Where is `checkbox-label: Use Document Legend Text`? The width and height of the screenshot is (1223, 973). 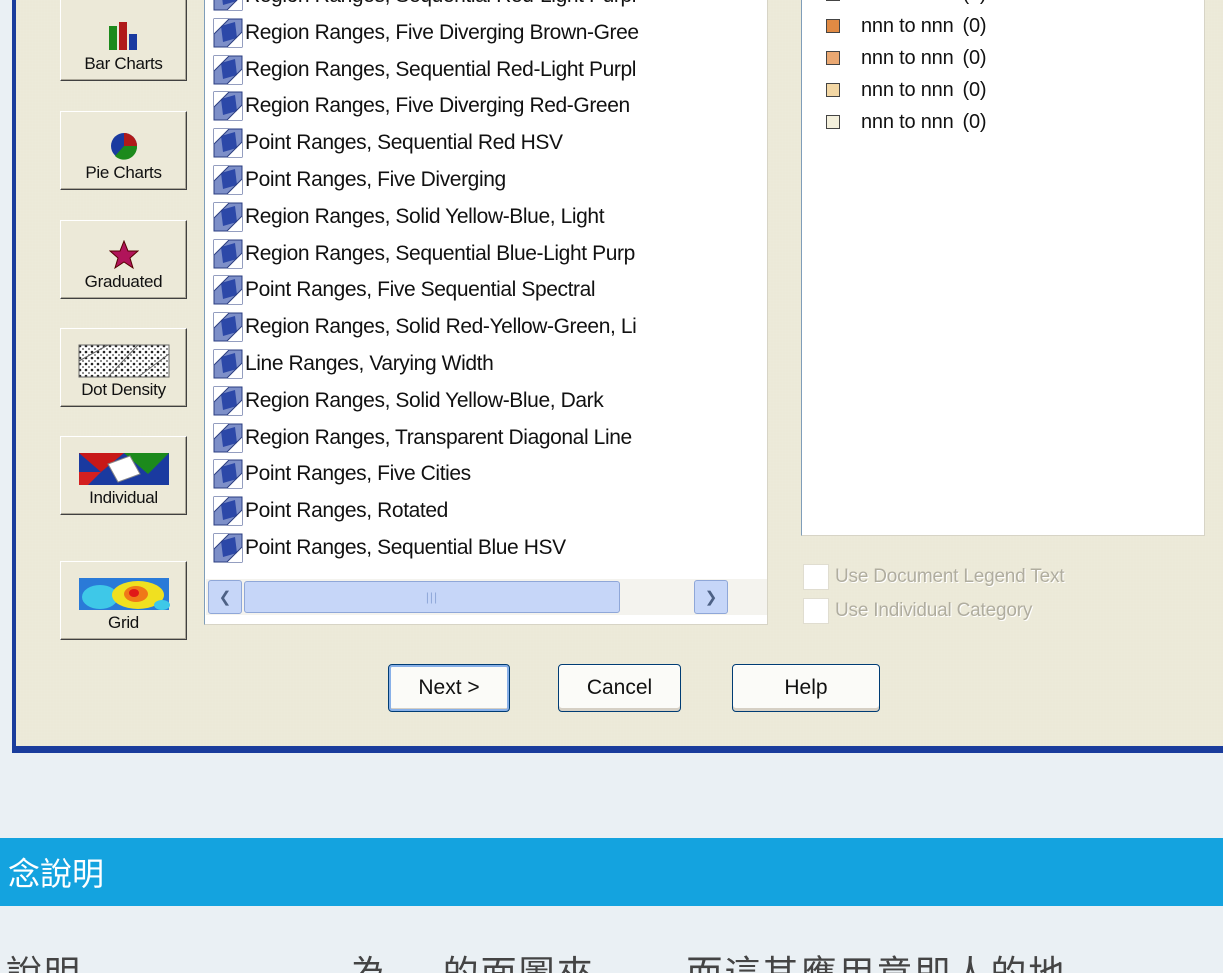 checkbox-label: Use Document Legend Text is located at coordinates (950, 576).